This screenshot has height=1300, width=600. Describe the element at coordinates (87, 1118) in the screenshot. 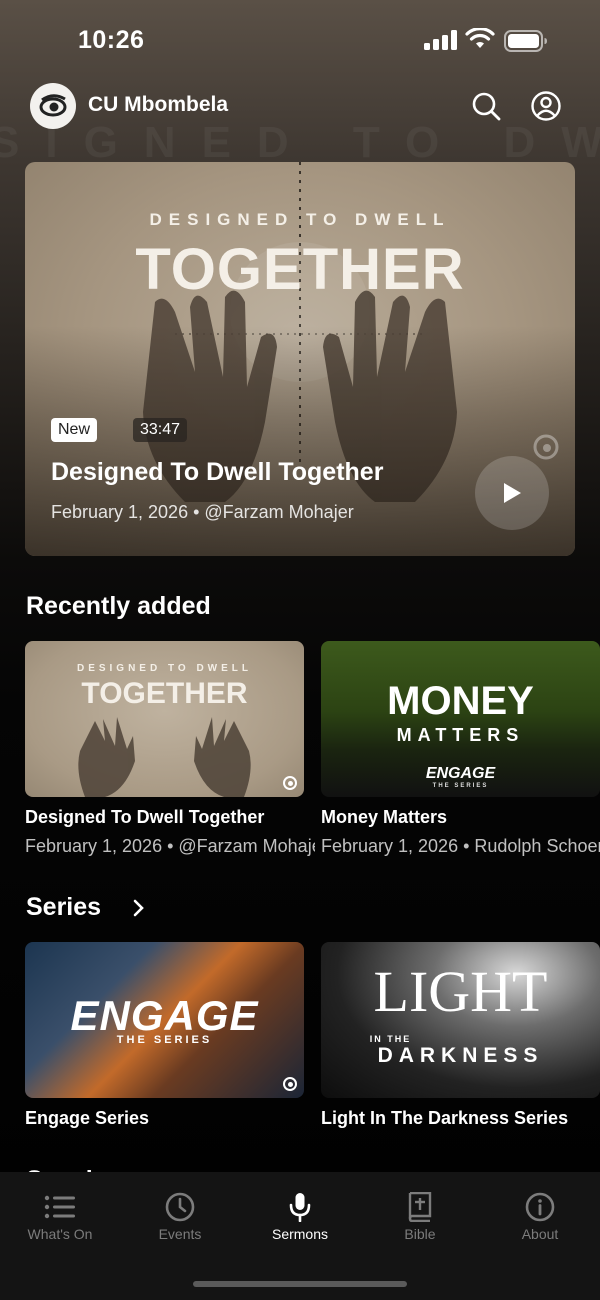

I see `series-card-title: Engage Series` at that location.